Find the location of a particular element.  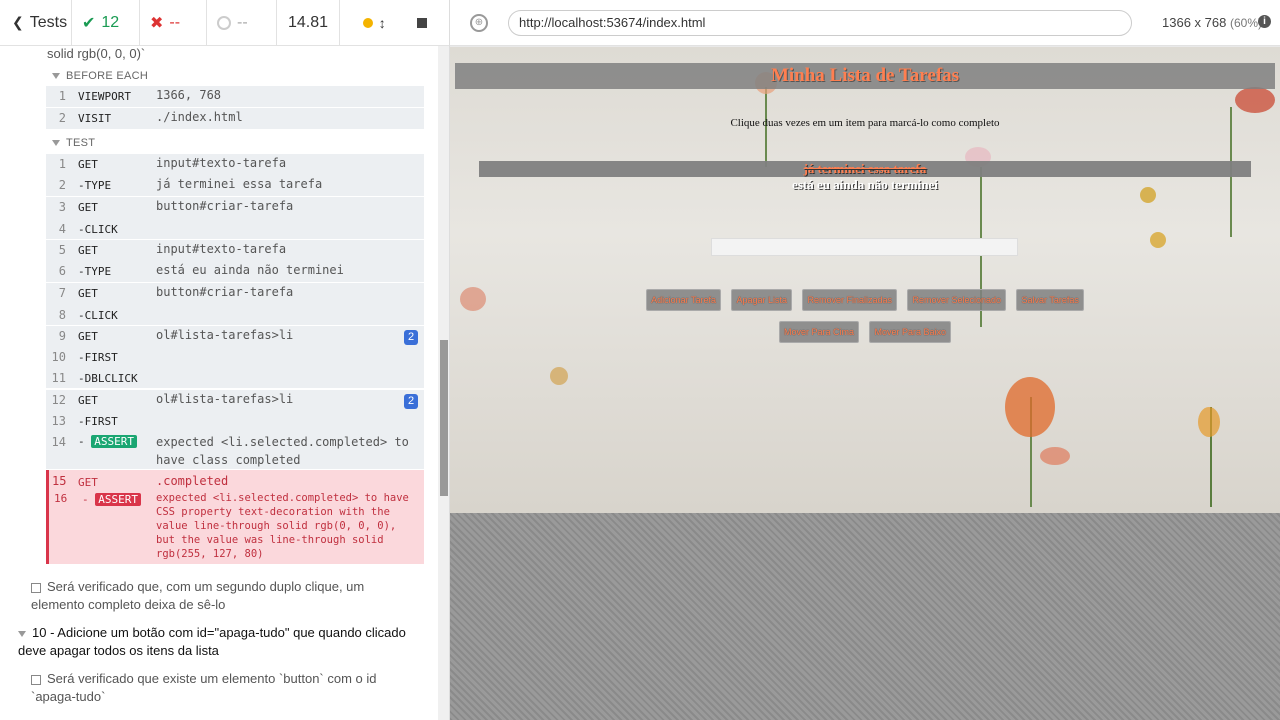

command-row: 4 -CLICK is located at coordinates (235, 229).